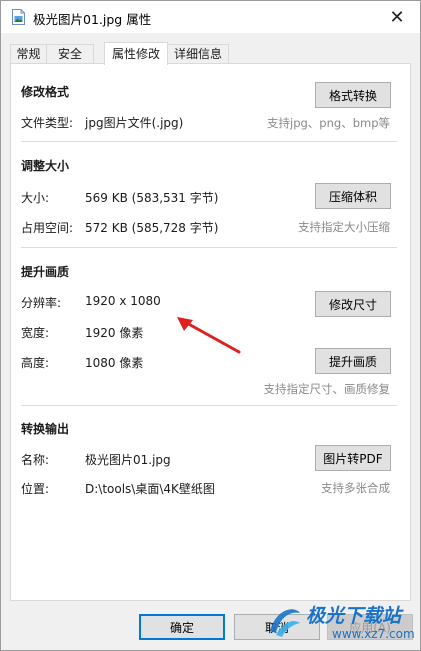 This screenshot has height=651, width=421. What do you see at coordinates (182, 627) in the screenshot?
I see `ok-button: 确定` at bounding box center [182, 627].